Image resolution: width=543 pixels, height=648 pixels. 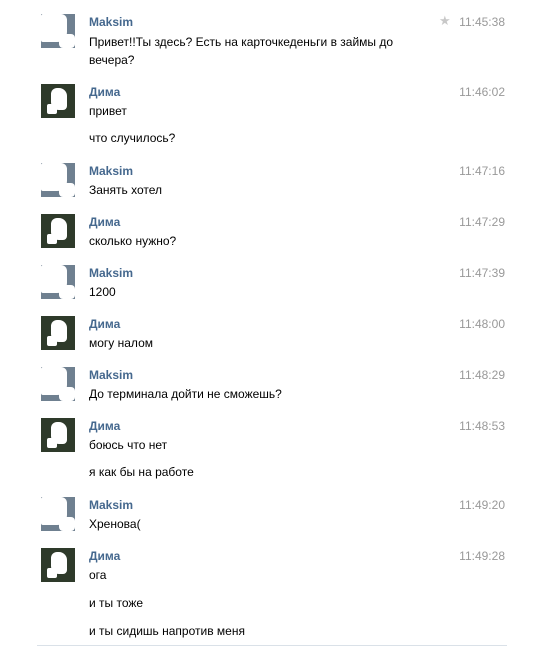 I want to click on message-text: и ты сидишь напротив меня, so click(x=167, y=631).